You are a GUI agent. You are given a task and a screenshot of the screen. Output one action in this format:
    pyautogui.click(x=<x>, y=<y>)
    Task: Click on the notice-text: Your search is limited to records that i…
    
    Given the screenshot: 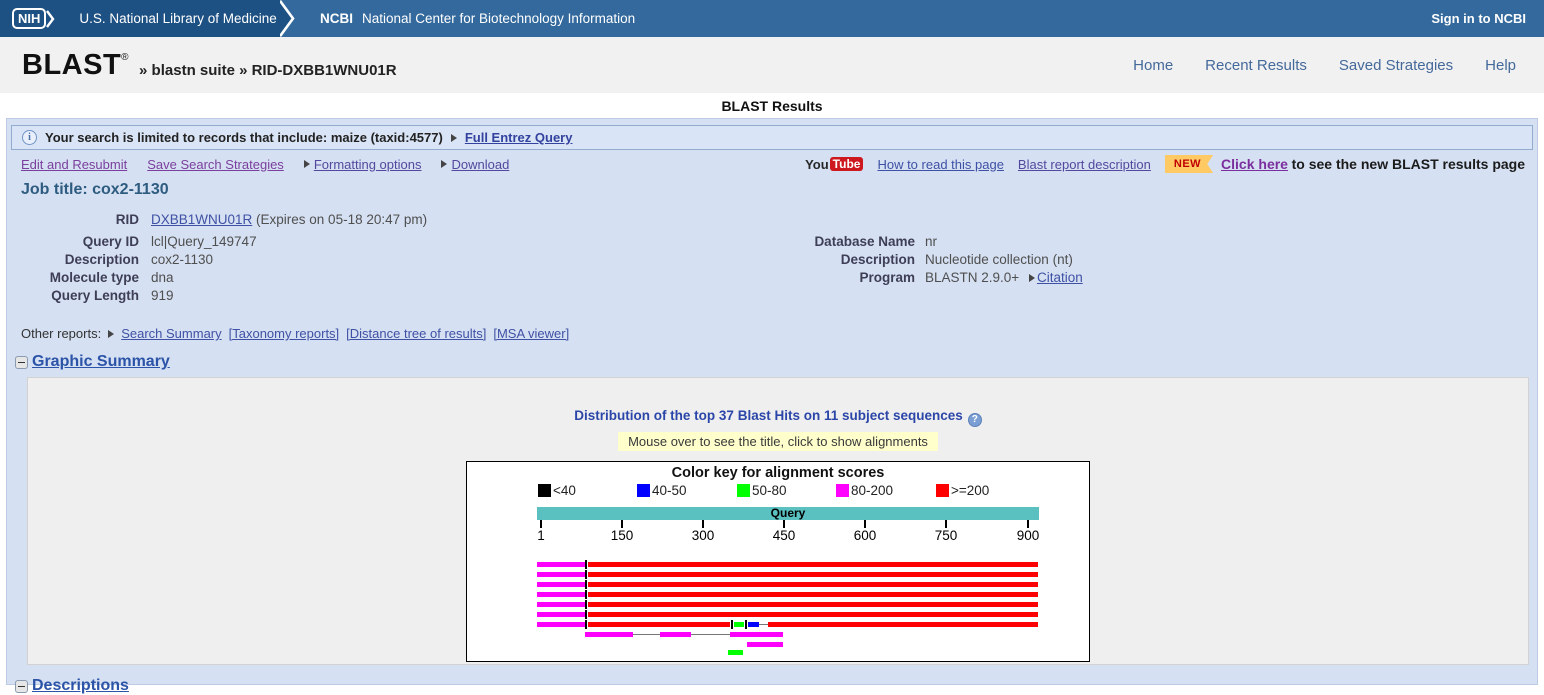 What is the action you would take?
    pyautogui.click(x=244, y=137)
    